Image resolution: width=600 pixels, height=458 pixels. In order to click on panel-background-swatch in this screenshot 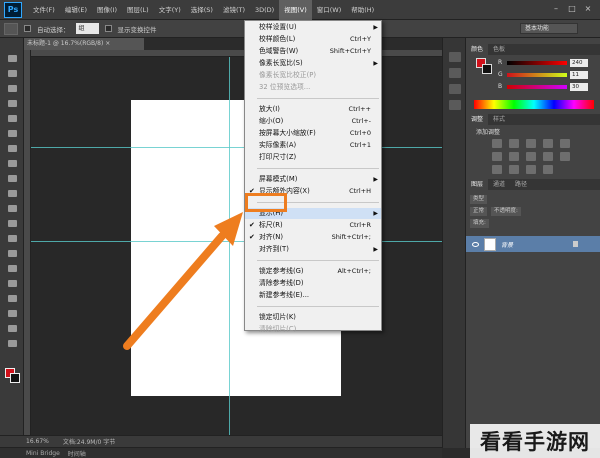, I will do `click(487, 69)`.